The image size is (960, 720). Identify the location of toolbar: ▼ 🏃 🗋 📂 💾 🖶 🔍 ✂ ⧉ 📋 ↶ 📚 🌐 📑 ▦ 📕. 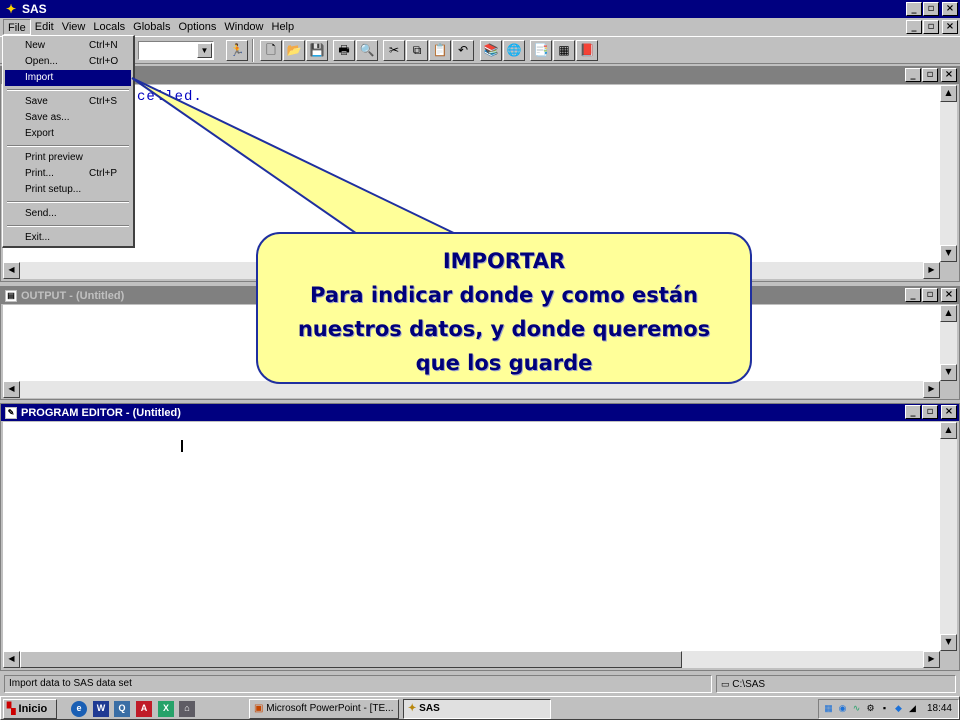
(480, 50).